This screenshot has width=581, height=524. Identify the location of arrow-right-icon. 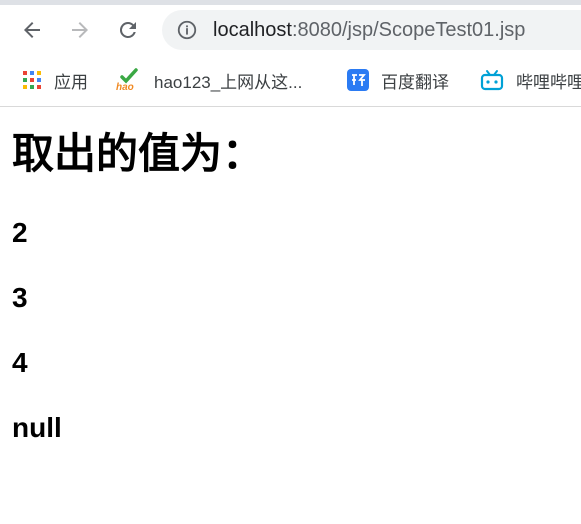
(80, 30).